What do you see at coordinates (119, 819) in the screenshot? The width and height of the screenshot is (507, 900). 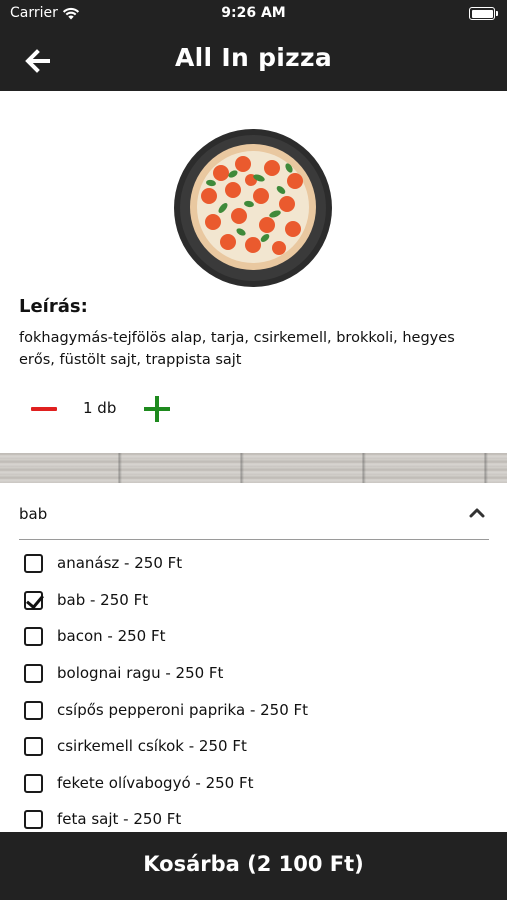 I see `option-label: feta sajt - 250 Ft` at bounding box center [119, 819].